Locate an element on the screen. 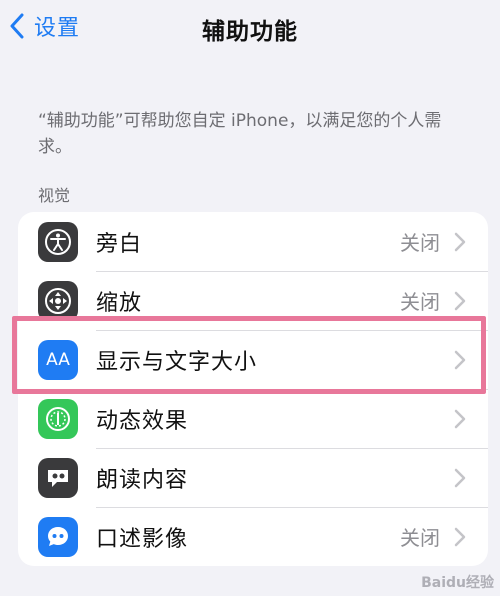 This screenshot has height=596, width=500. row-label: 缩放 is located at coordinates (119, 303).